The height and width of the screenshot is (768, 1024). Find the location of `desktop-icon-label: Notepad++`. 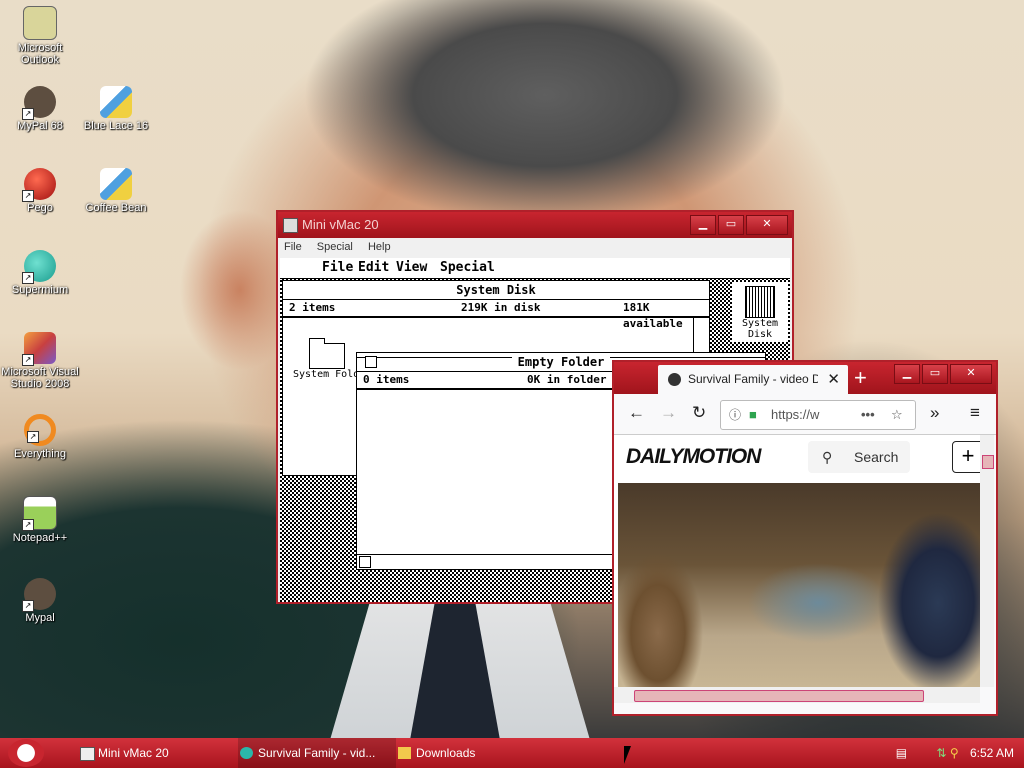

desktop-icon-label: Notepad++ is located at coordinates (40, 538).